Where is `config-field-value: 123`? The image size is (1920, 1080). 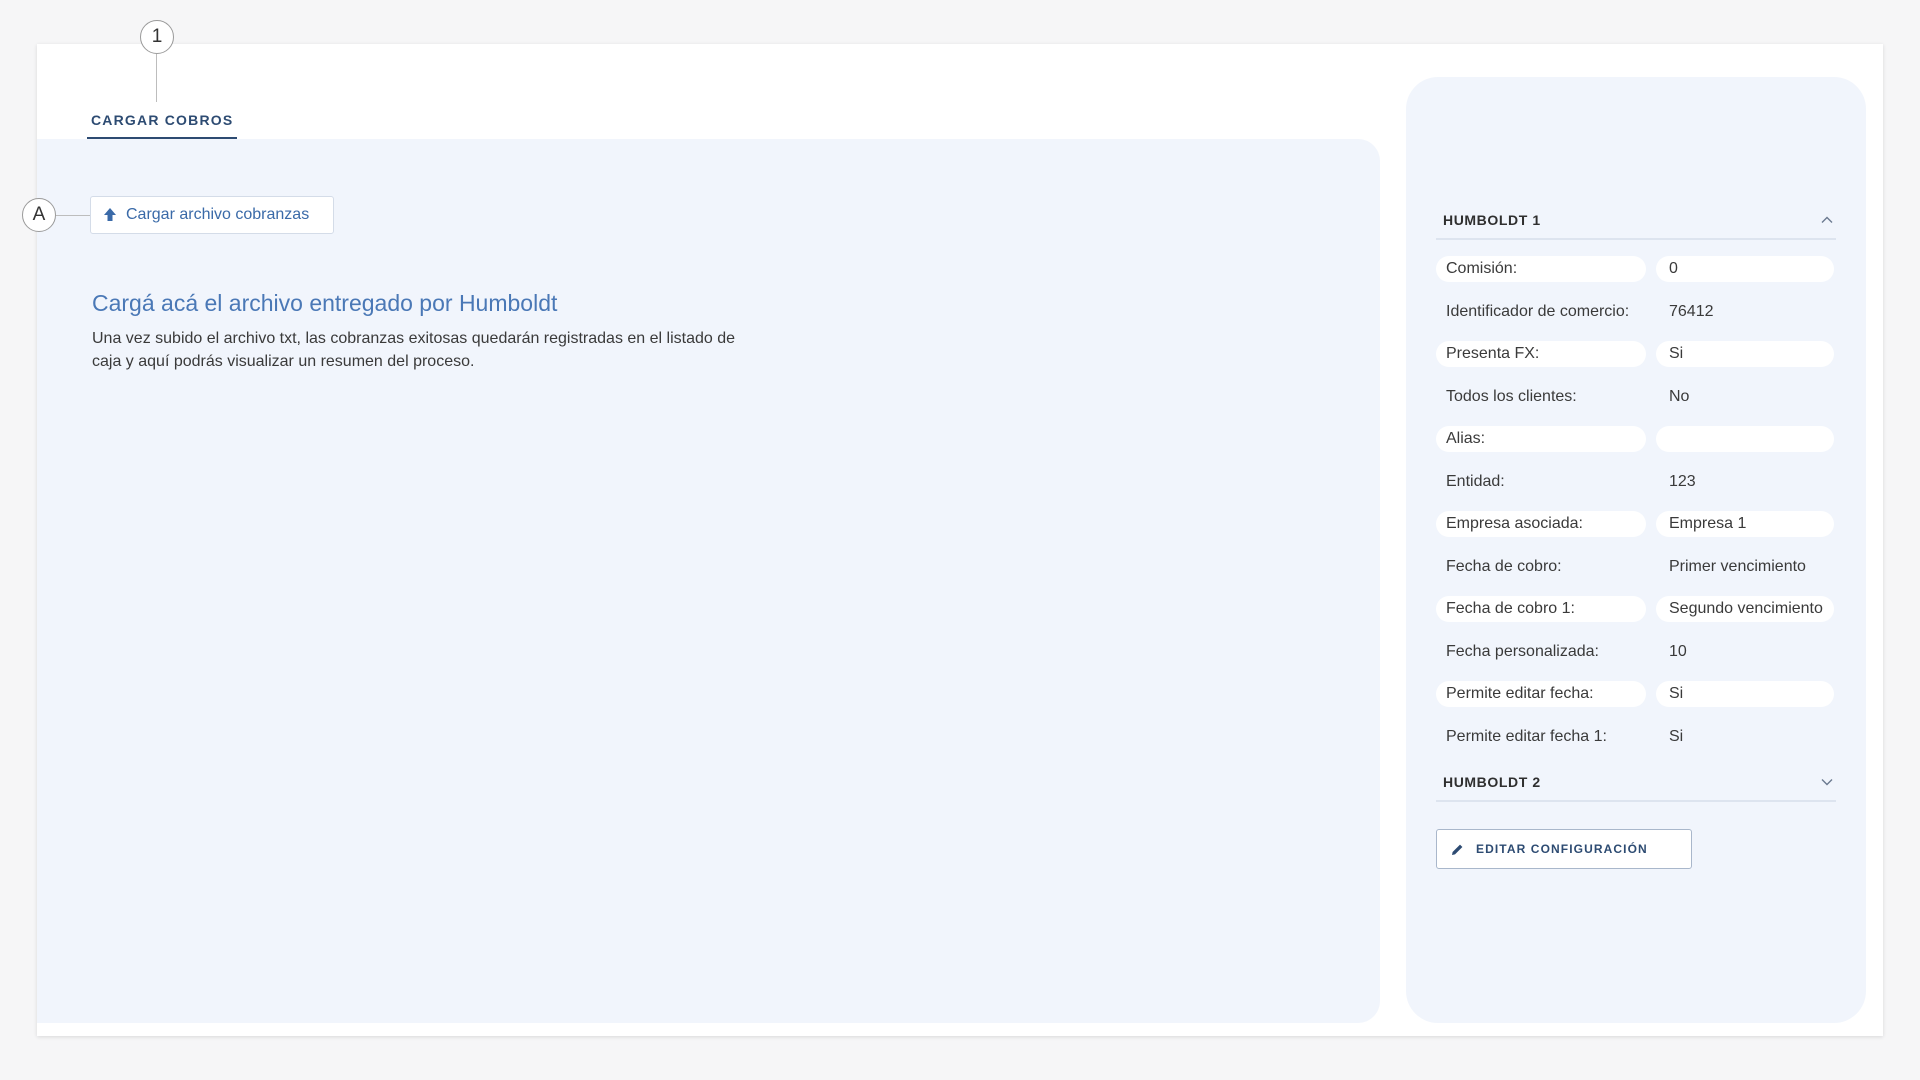
config-field-value: 123 is located at coordinates (1682, 481).